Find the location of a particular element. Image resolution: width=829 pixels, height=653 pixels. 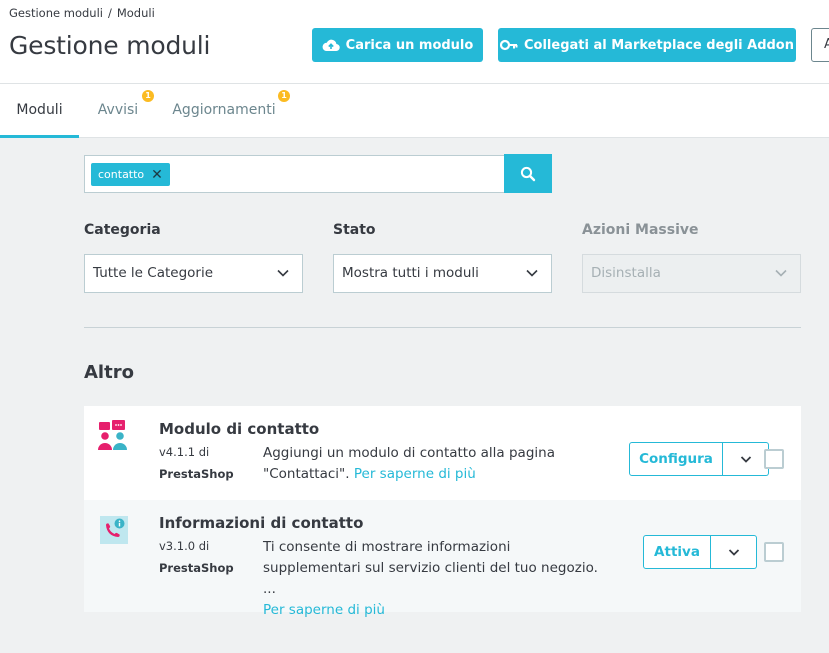

search-tag: contatto ✕ is located at coordinates (130, 174).